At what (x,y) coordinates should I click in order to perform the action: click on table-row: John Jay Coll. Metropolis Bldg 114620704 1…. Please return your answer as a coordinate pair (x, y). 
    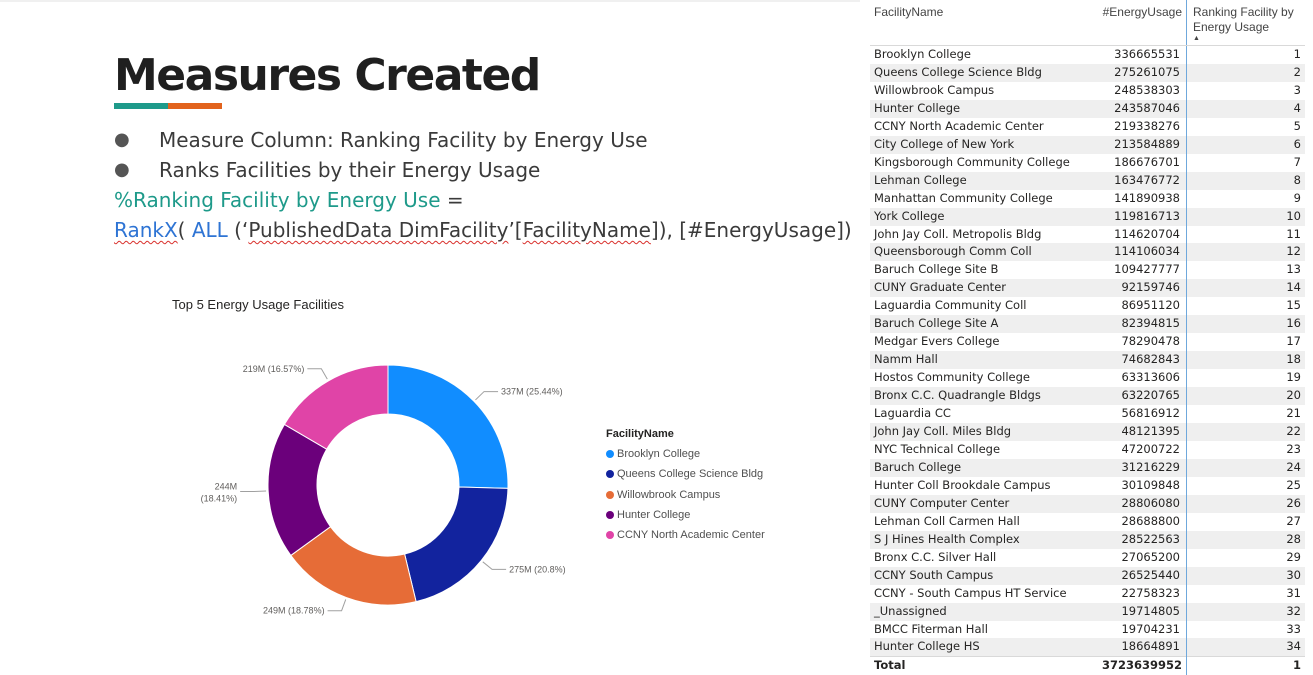
    Looking at the image, I should click on (1087, 234).